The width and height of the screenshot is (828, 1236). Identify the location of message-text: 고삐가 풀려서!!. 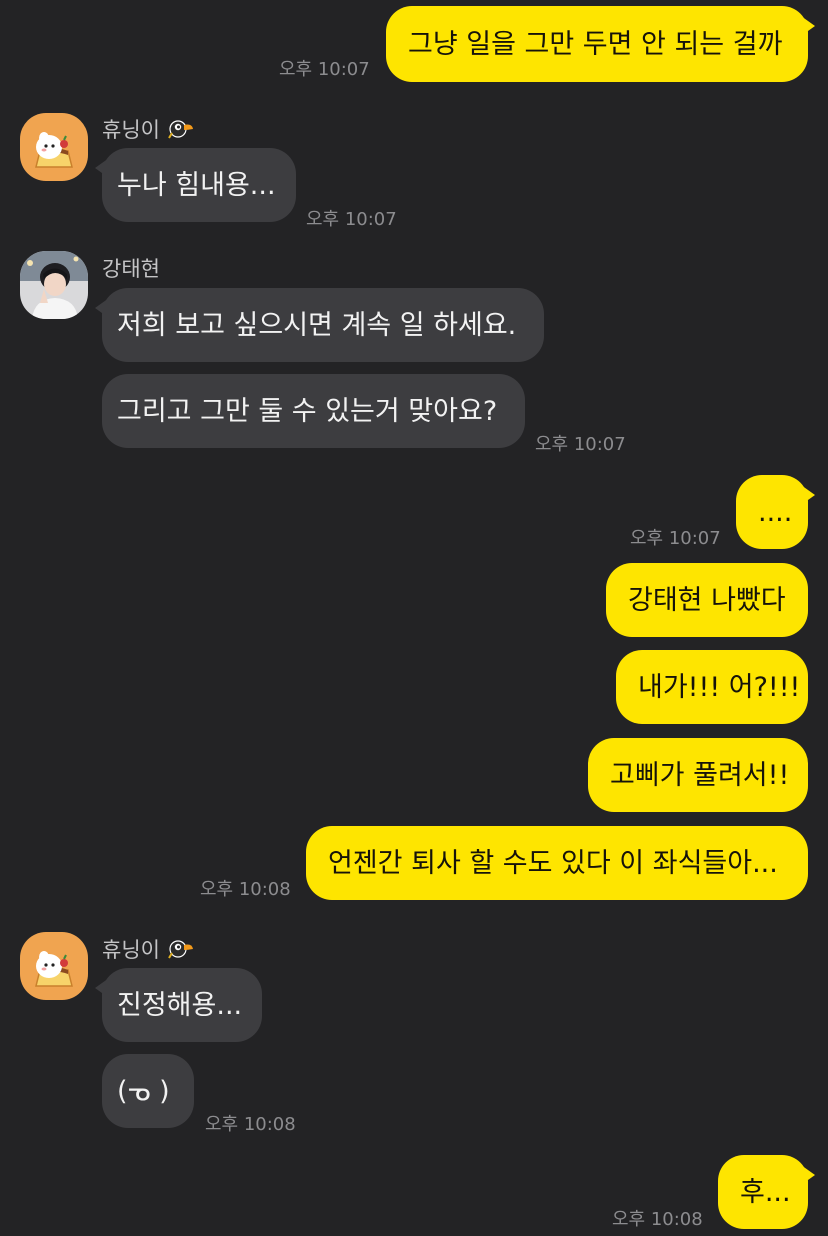
(700, 775).